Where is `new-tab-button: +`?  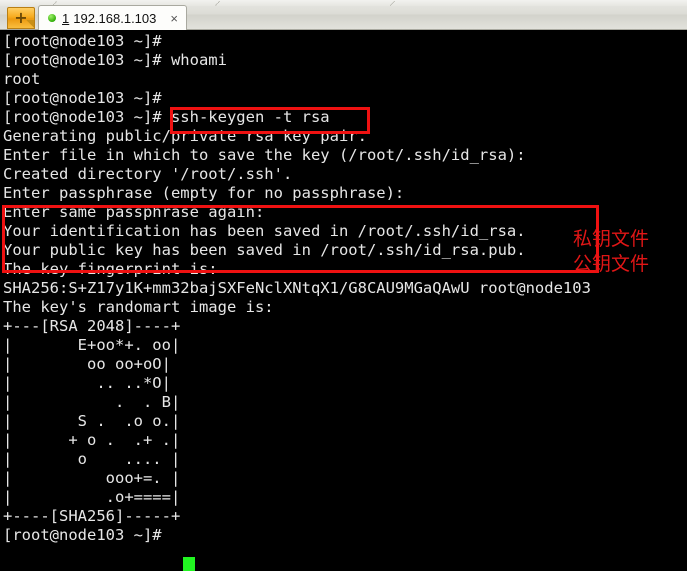 new-tab-button: + is located at coordinates (21, 18).